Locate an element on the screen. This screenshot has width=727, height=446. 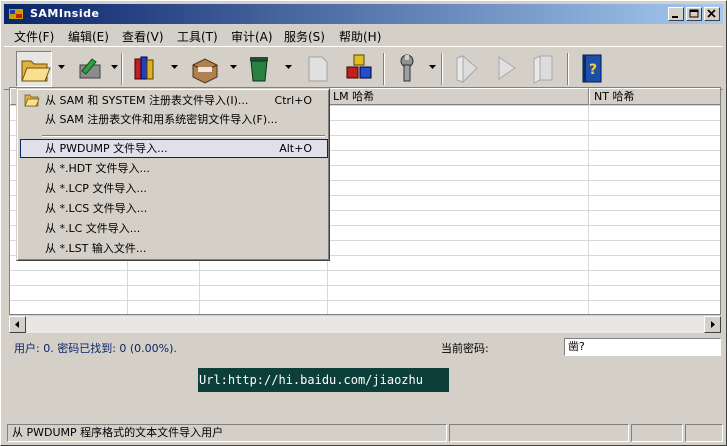
current-password-label: 当前密码: is located at coordinates (465, 348).